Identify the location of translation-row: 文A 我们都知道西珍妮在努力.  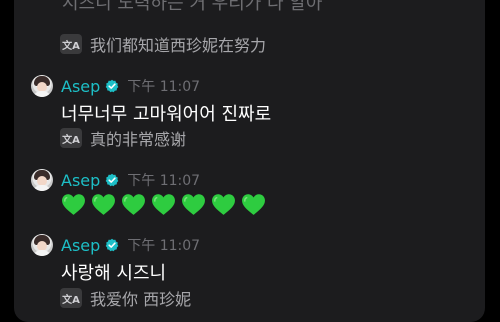
(163, 44).